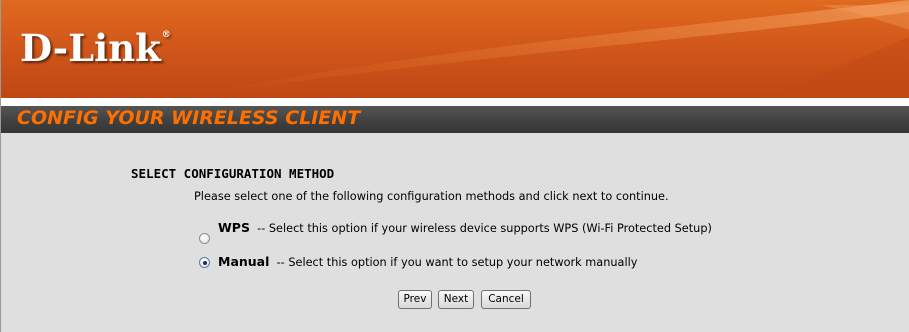 This screenshot has width=909, height=332. I want to click on radio-selected-dot, so click(205, 263).